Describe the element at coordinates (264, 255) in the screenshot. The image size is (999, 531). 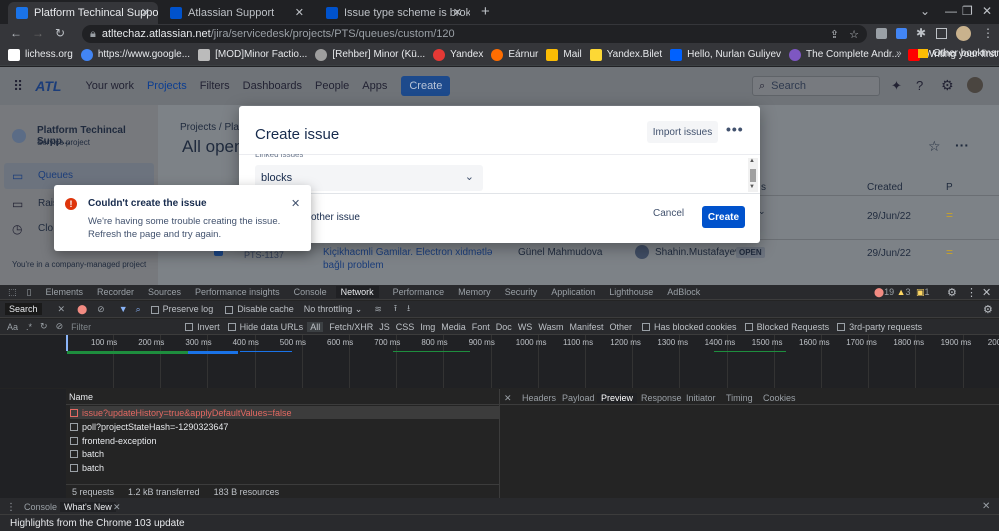
I see `row-key: PTS-1137` at that location.